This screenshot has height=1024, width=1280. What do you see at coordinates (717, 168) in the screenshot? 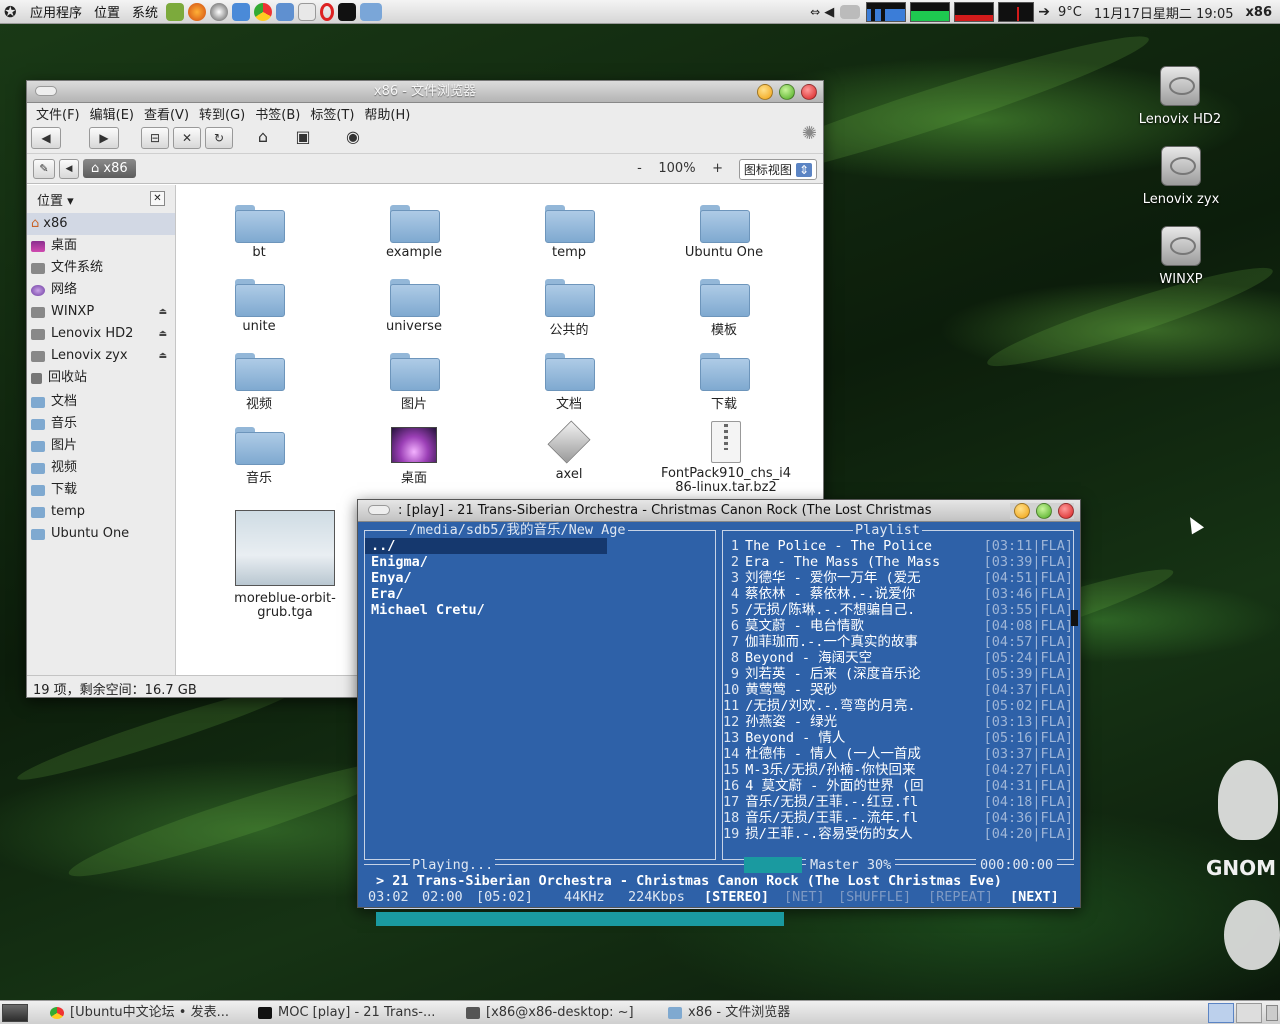
I see `zoom-in-button: +` at bounding box center [717, 168].